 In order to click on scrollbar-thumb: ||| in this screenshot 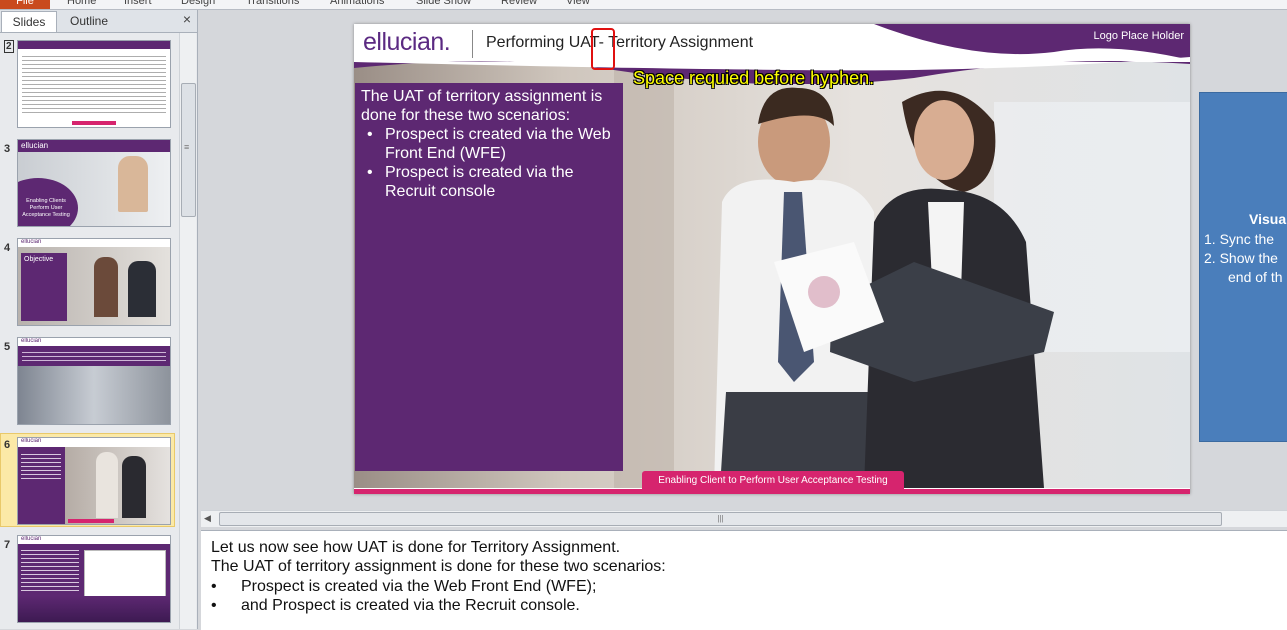, I will do `click(720, 519)`.